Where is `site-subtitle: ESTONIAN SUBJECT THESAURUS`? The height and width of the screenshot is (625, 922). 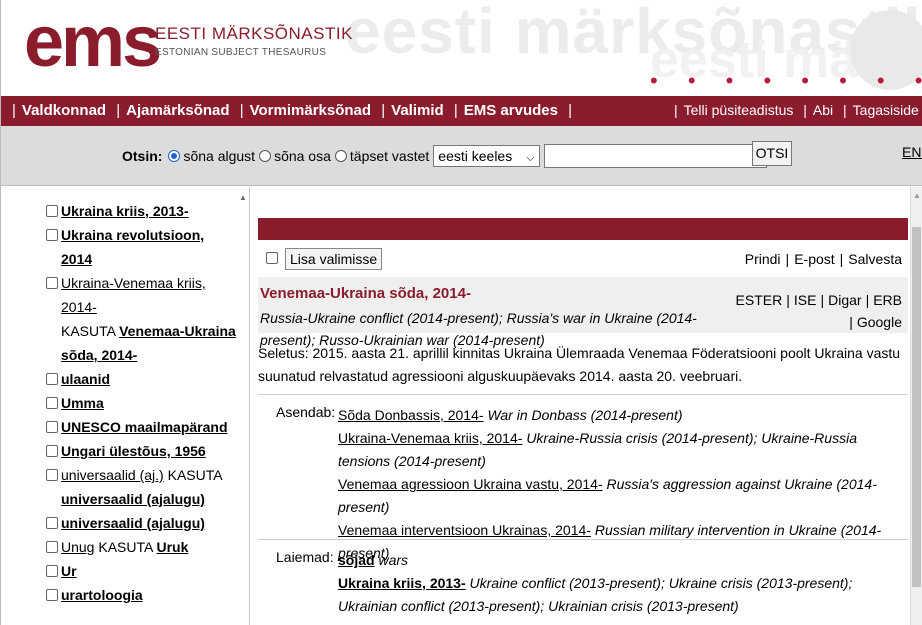 site-subtitle: ESTONIAN SUBJECT THESAURUS is located at coordinates (241, 52).